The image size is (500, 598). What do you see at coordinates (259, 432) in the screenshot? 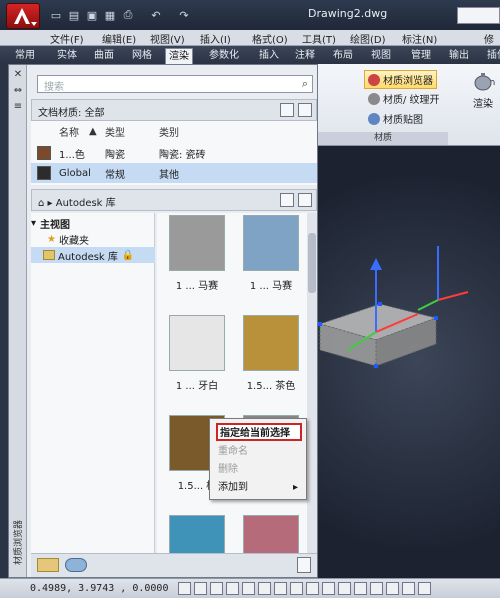
I see `assign-to-selection-menu-item: 指定给当前选择` at bounding box center [259, 432].